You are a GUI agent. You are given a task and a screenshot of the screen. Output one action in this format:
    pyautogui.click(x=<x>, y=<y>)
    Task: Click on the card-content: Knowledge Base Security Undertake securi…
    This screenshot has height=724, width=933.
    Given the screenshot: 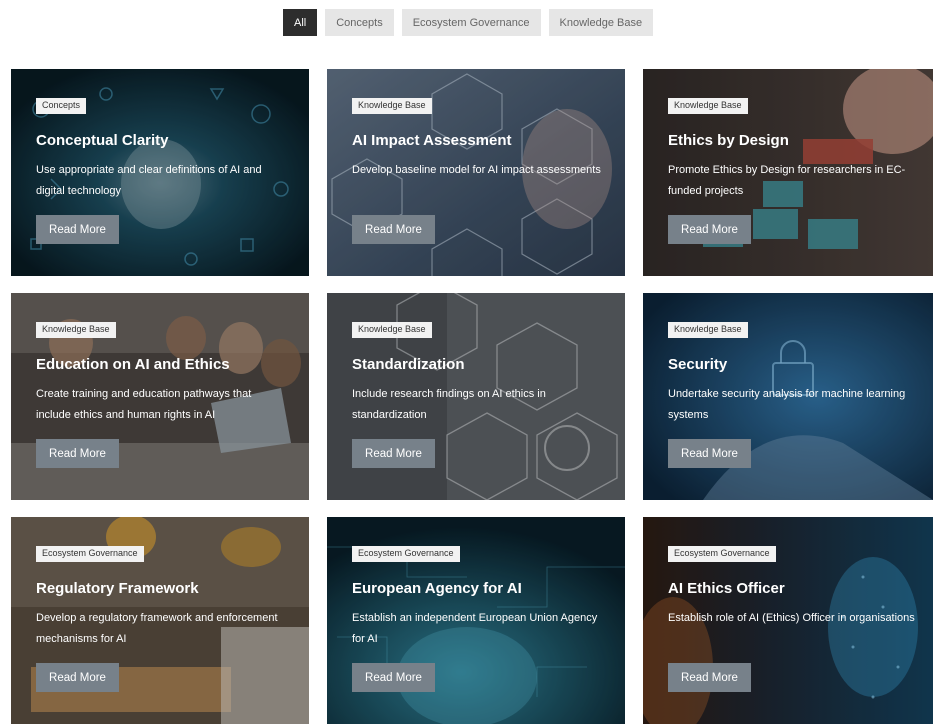 What is the action you would take?
    pyautogui.click(x=793, y=372)
    